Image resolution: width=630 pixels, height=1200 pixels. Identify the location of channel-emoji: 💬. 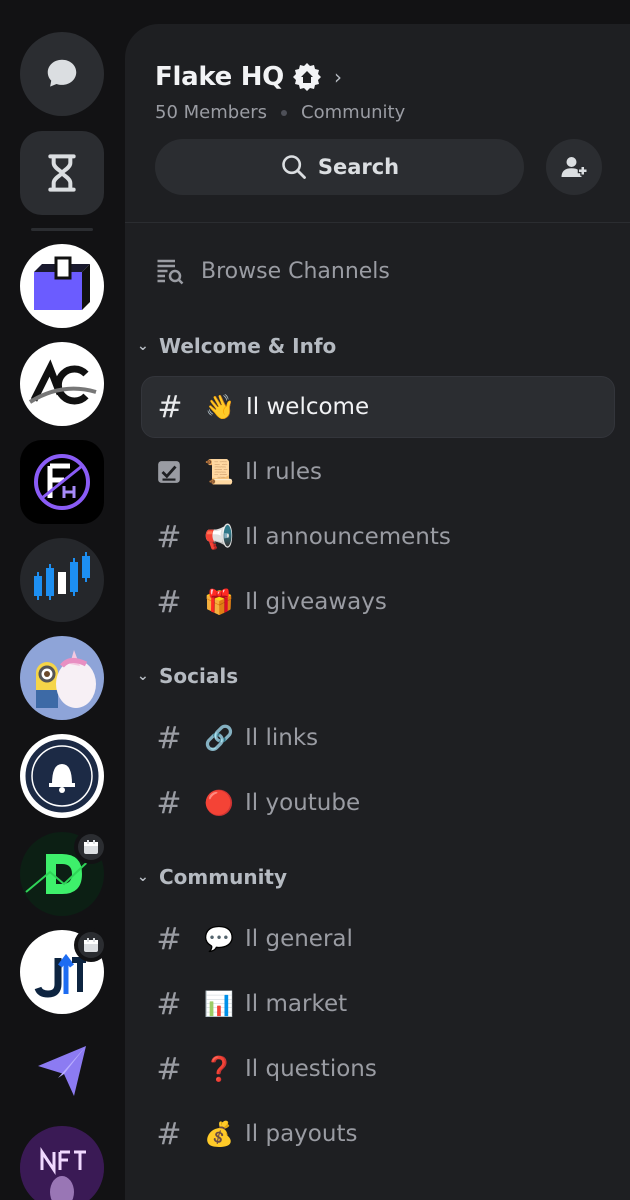
(219, 939).